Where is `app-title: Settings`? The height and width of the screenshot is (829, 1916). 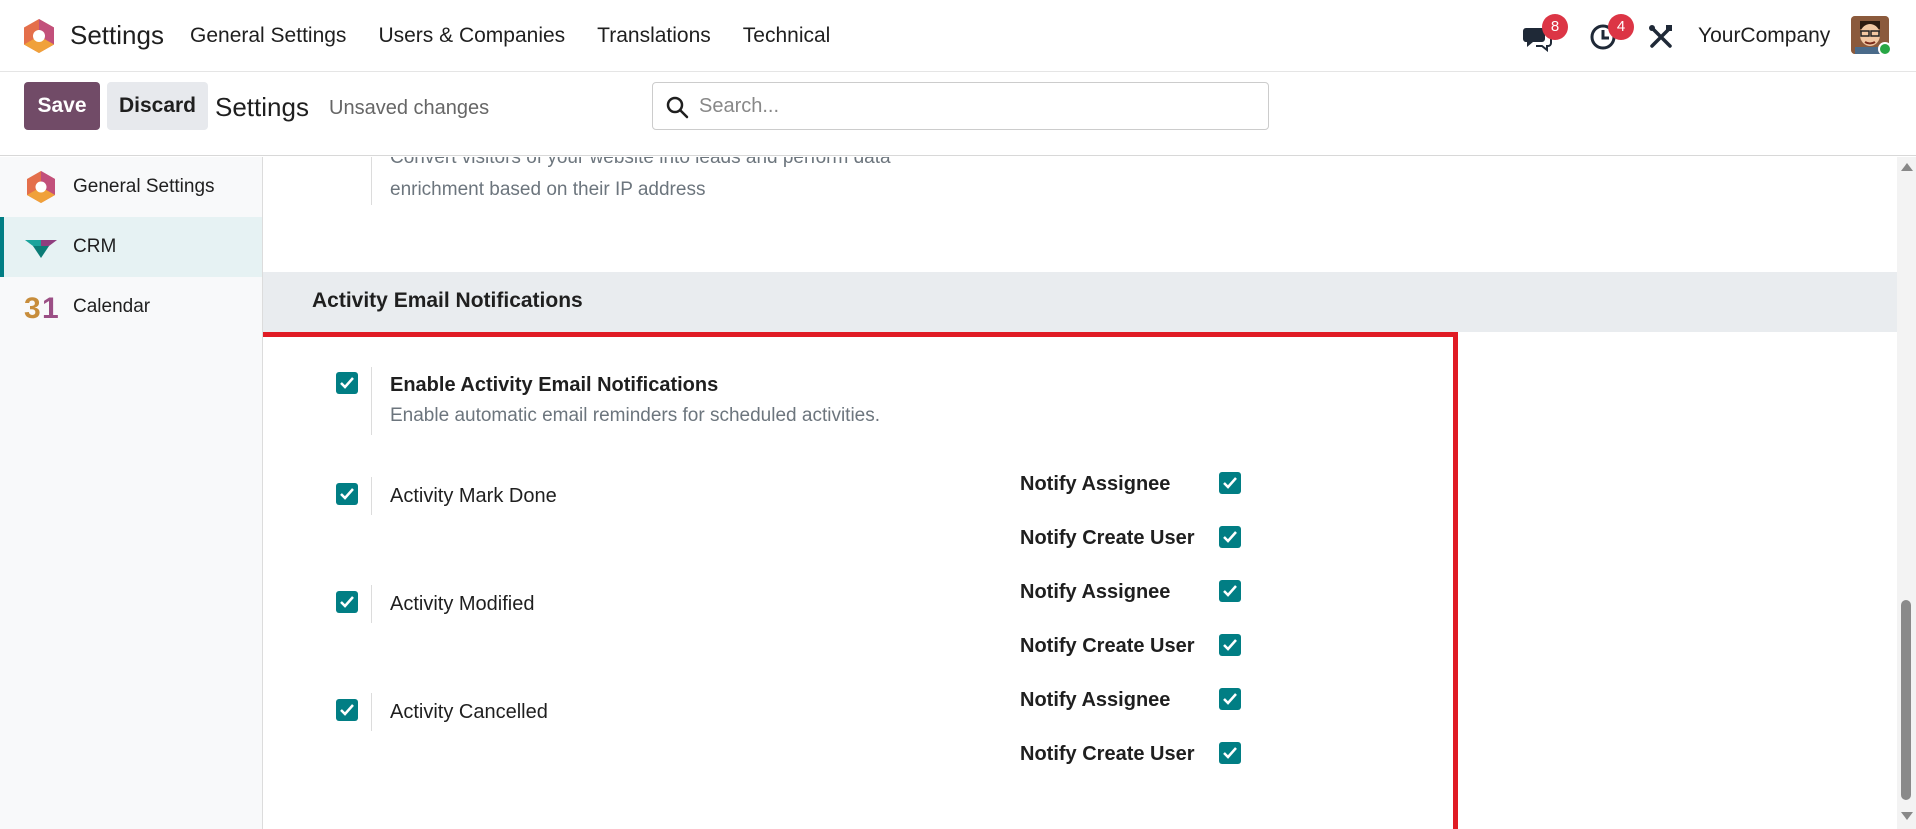 app-title: Settings is located at coordinates (117, 35).